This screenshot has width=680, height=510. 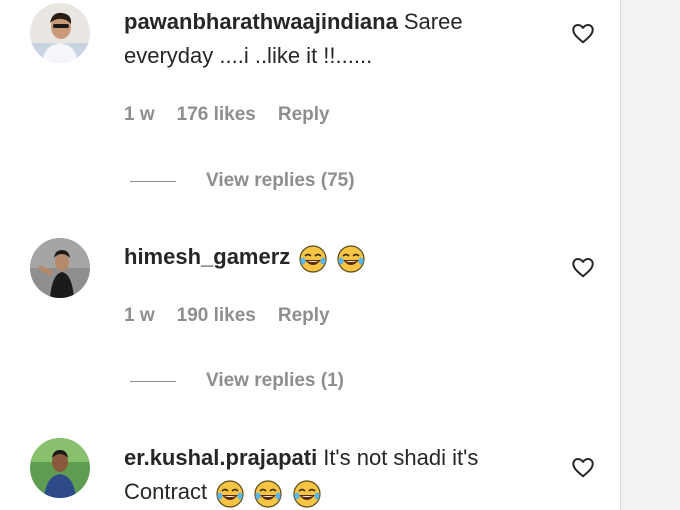 I want to click on comment-text: himesh_gamerz, so click(x=339, y=257).